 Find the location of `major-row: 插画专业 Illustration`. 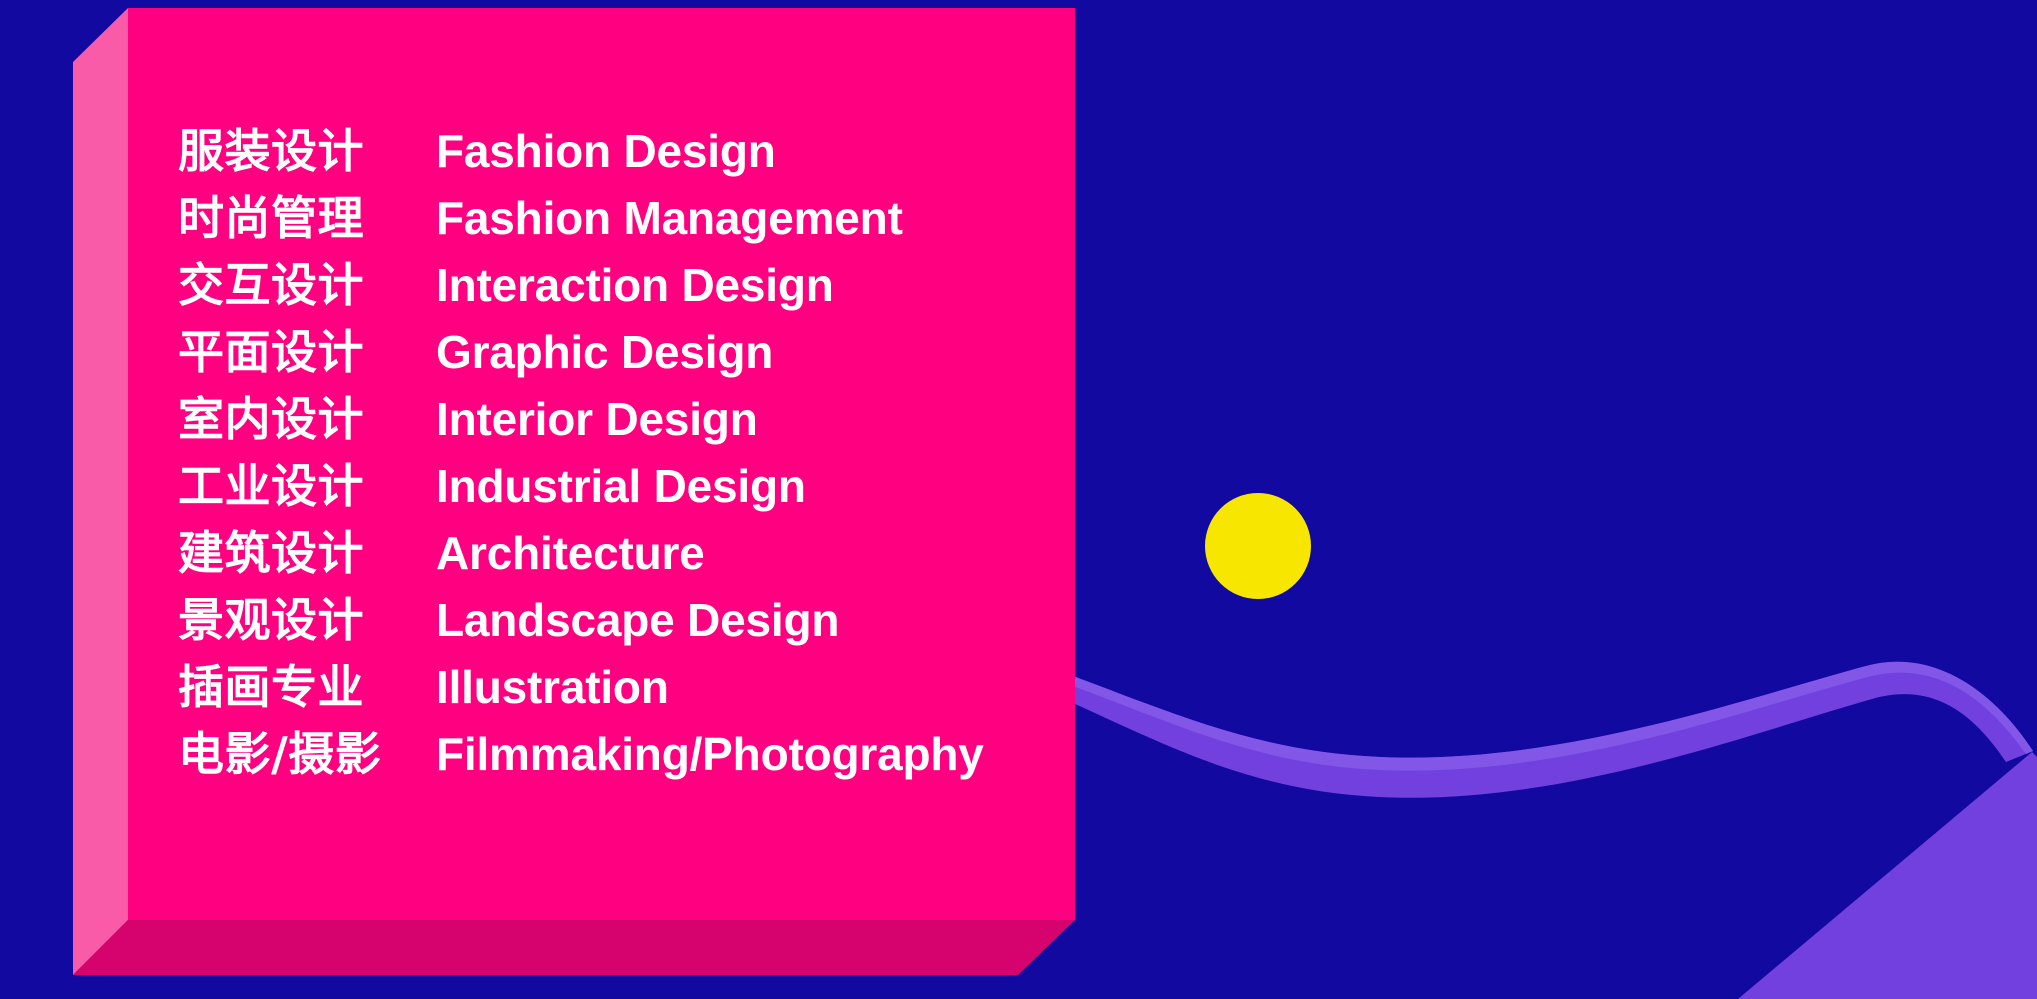

major-row: 插画专业 Illustration is located at coordinates (618, 697).